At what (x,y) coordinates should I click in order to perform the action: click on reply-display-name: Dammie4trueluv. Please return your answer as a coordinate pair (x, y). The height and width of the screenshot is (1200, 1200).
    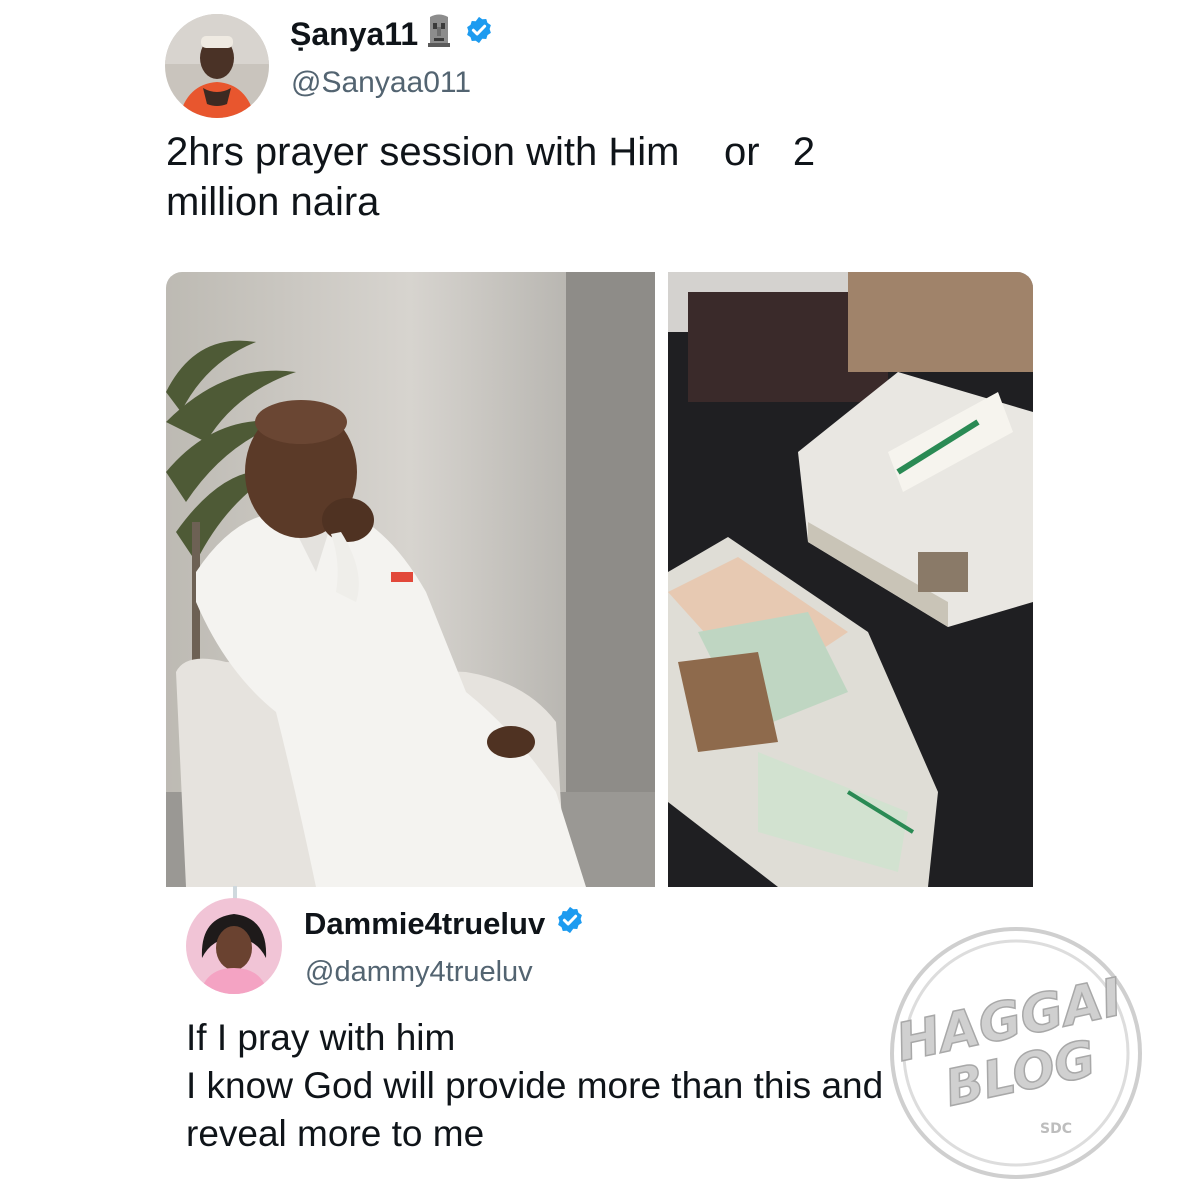
    Looking at the image, I should click on (444, 924).